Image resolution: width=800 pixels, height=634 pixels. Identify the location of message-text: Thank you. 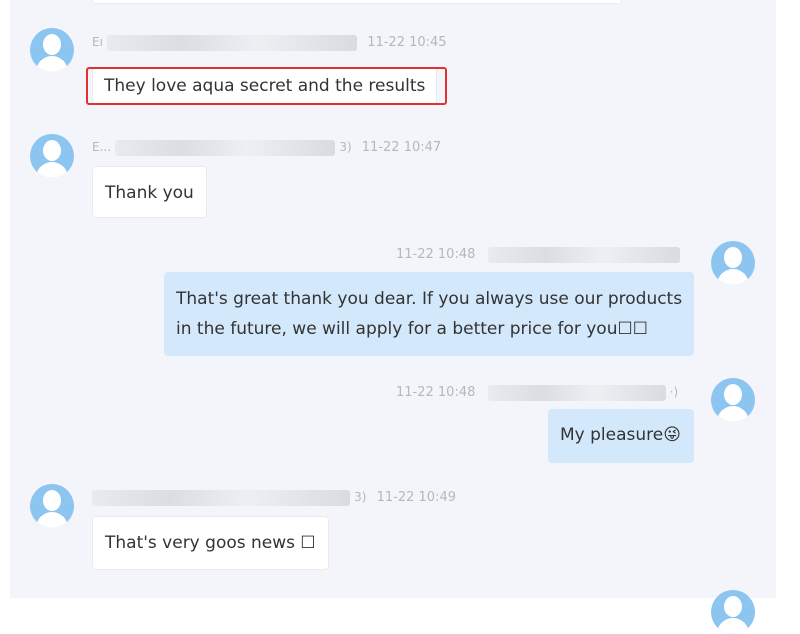
(149, 193).